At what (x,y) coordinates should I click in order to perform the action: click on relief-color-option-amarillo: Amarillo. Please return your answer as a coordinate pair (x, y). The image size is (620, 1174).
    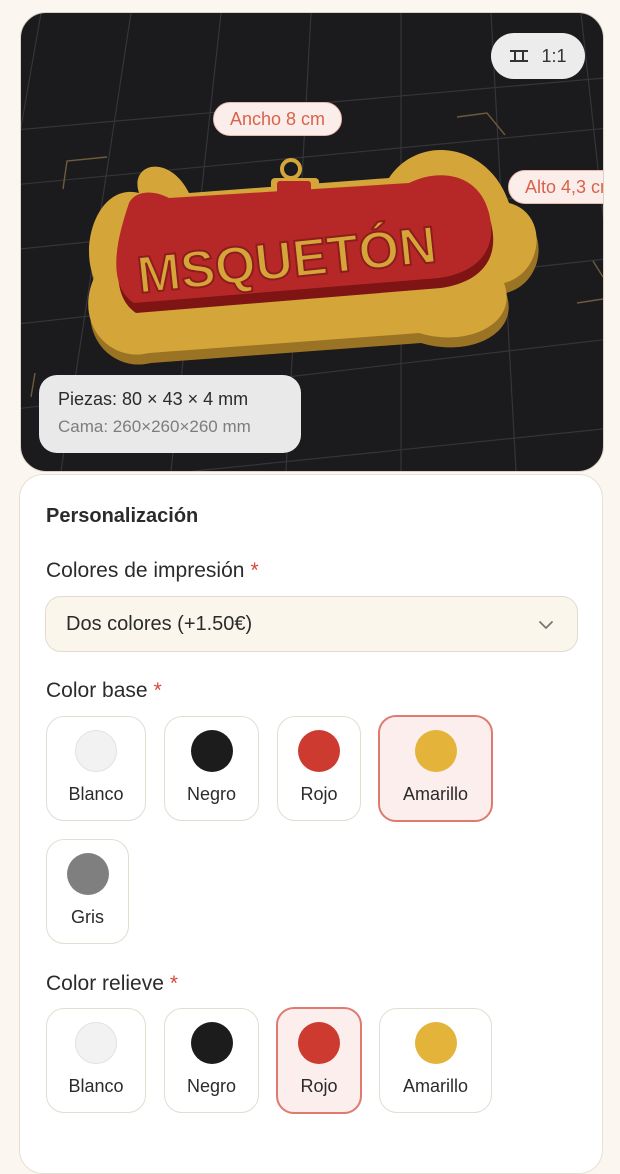
    Looking at the image, I should click on (435, 1060).